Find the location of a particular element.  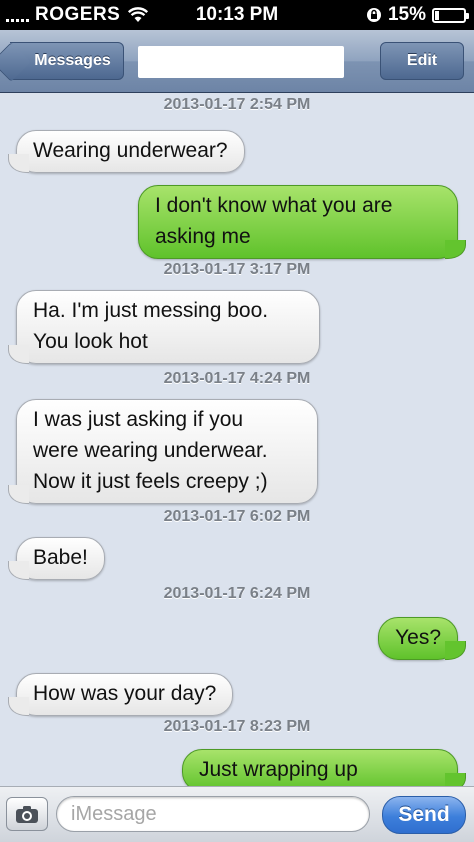

incoming-message: How was your day? is located at coordinates (120, 694).